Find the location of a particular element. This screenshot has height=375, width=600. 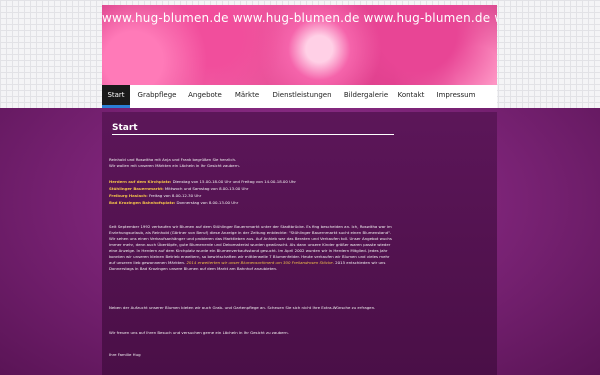

nav-item-bildergalerie: Bildergalerie is located at coordinates (366, 96).